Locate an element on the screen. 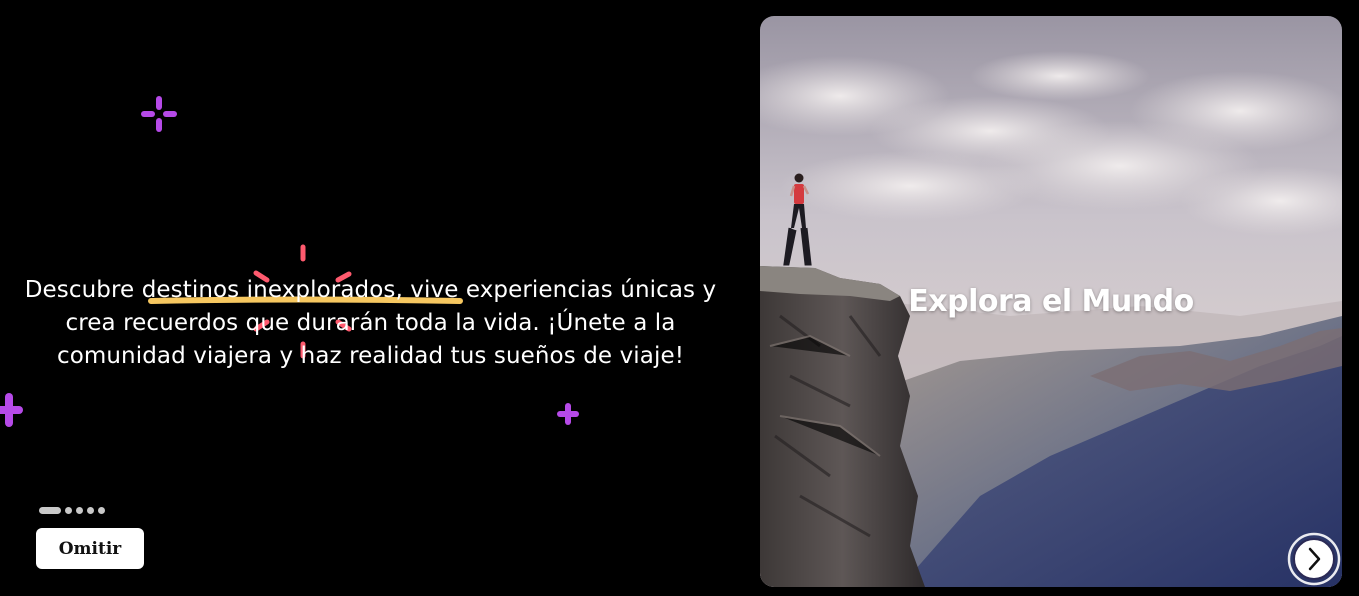 The image size is (1359, 596). next-button is located at coordinates (1314, 559).